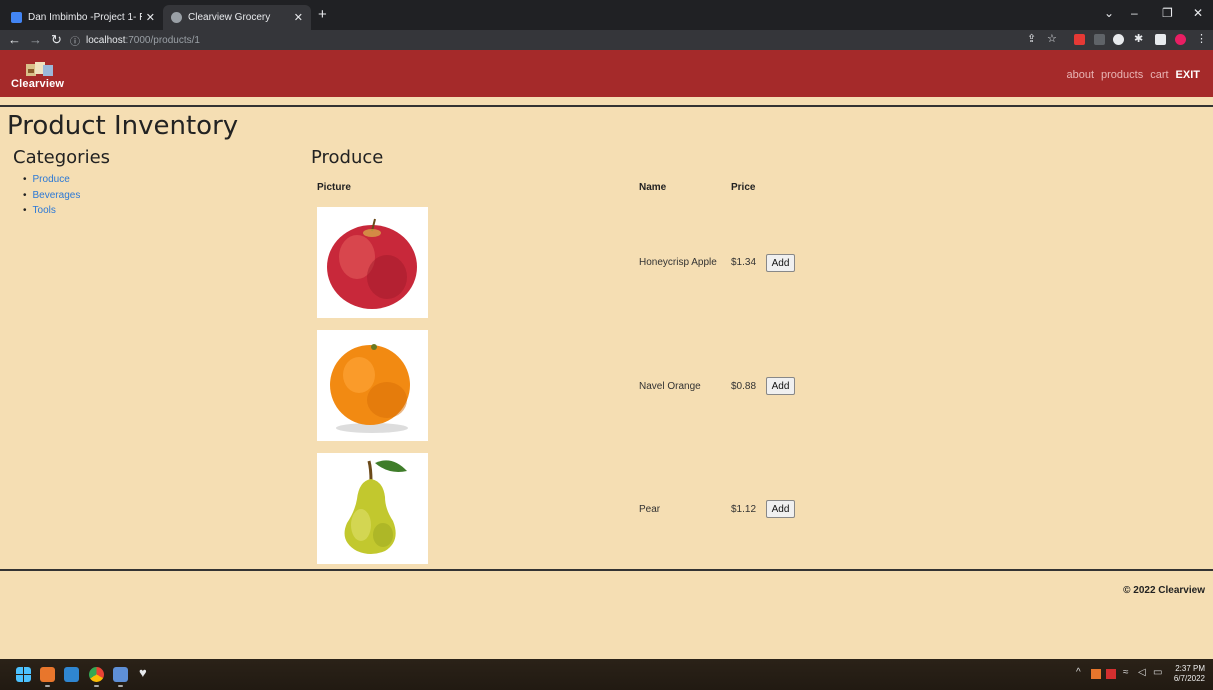  Describe the element at coordinates (162, 40) in the screenshot. I see `url-path: :7000/products/1` at that location.